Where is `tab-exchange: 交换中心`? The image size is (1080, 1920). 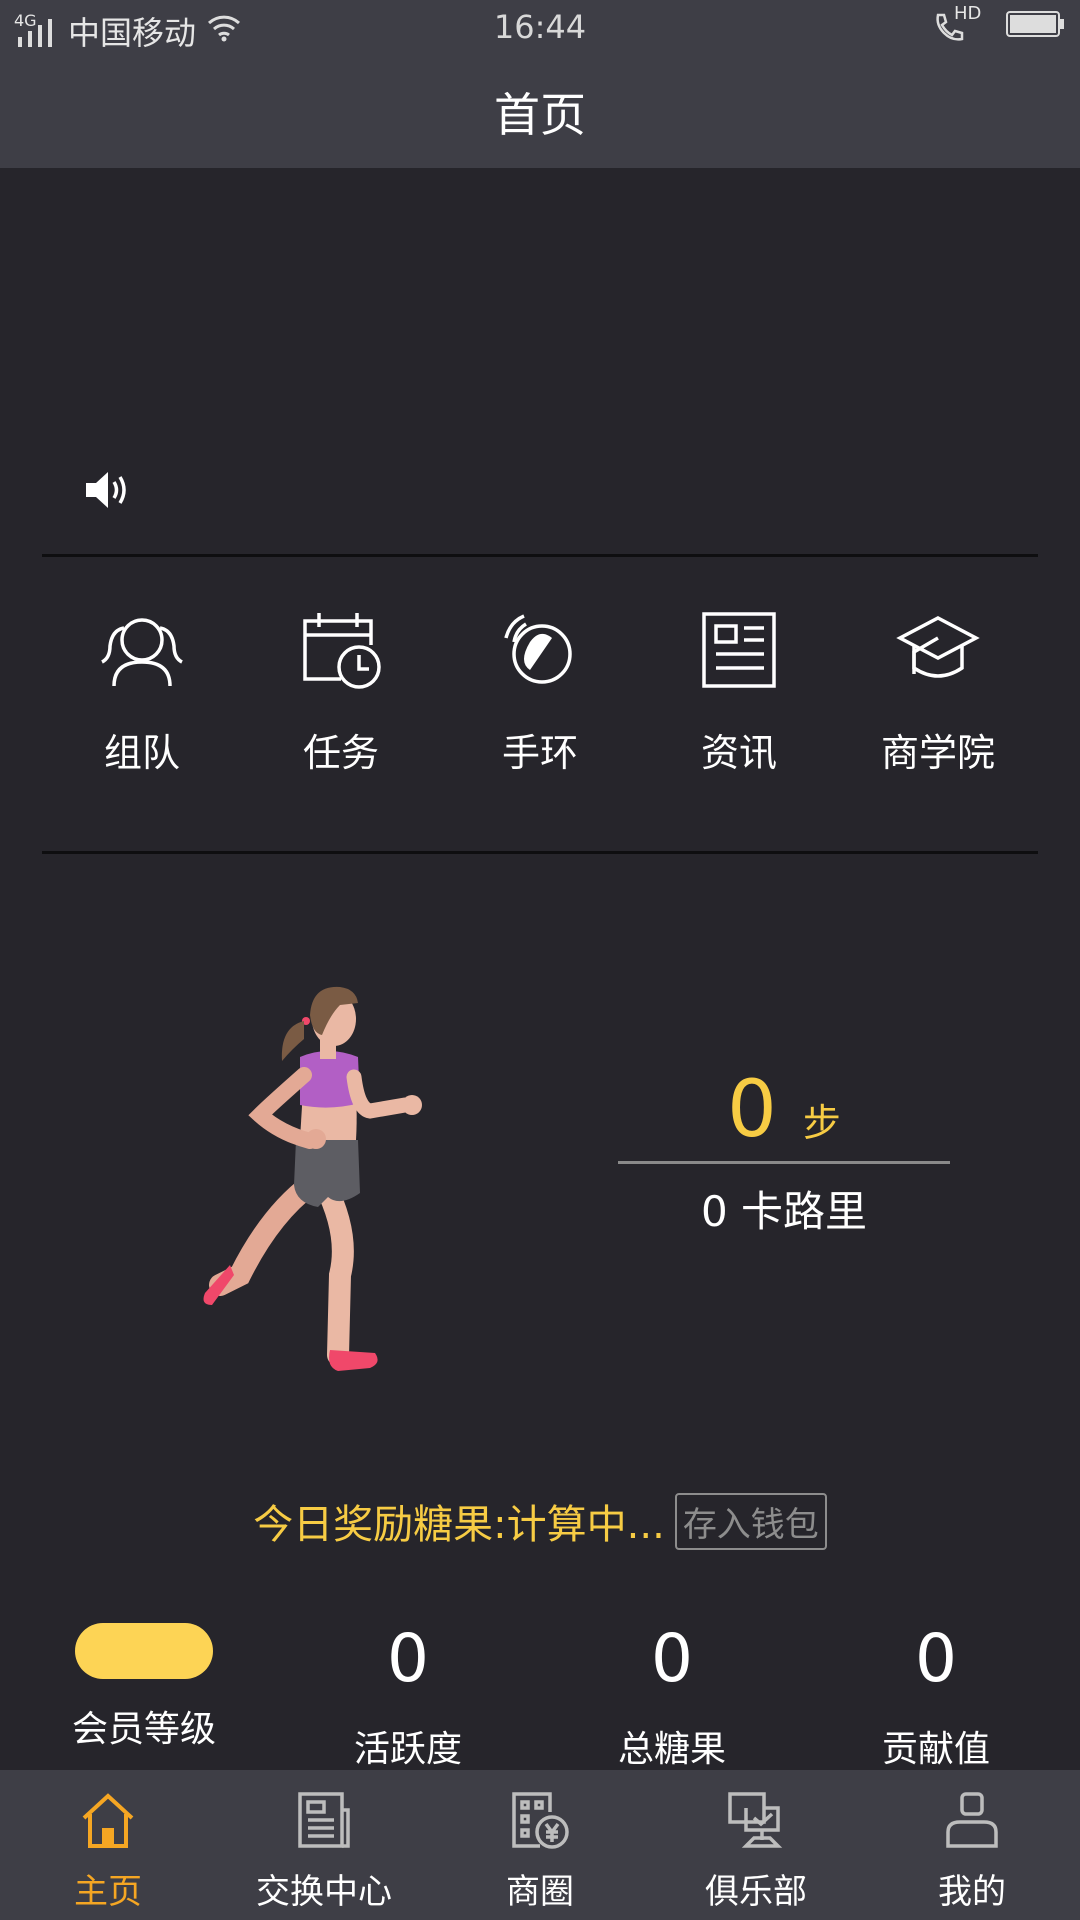 tab-exchange: 交换中心 is located at coordinates (324, 1846).